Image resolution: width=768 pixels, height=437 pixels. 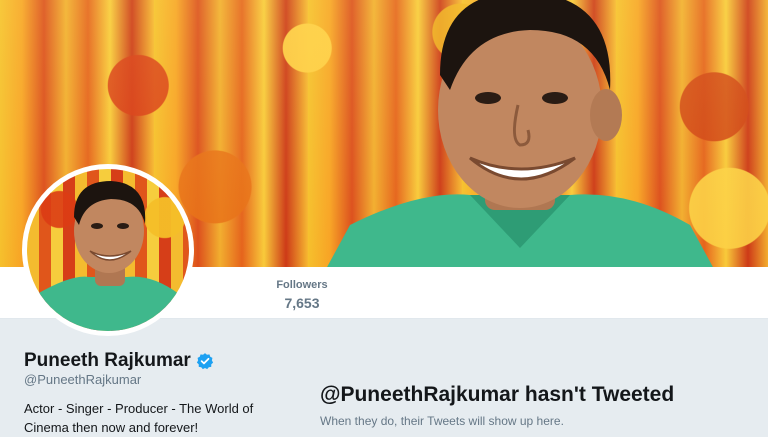 I want to click on empty-timeline-title: @PuneethRajkumar hasn't Tweeted, so click(x=497, y=395).